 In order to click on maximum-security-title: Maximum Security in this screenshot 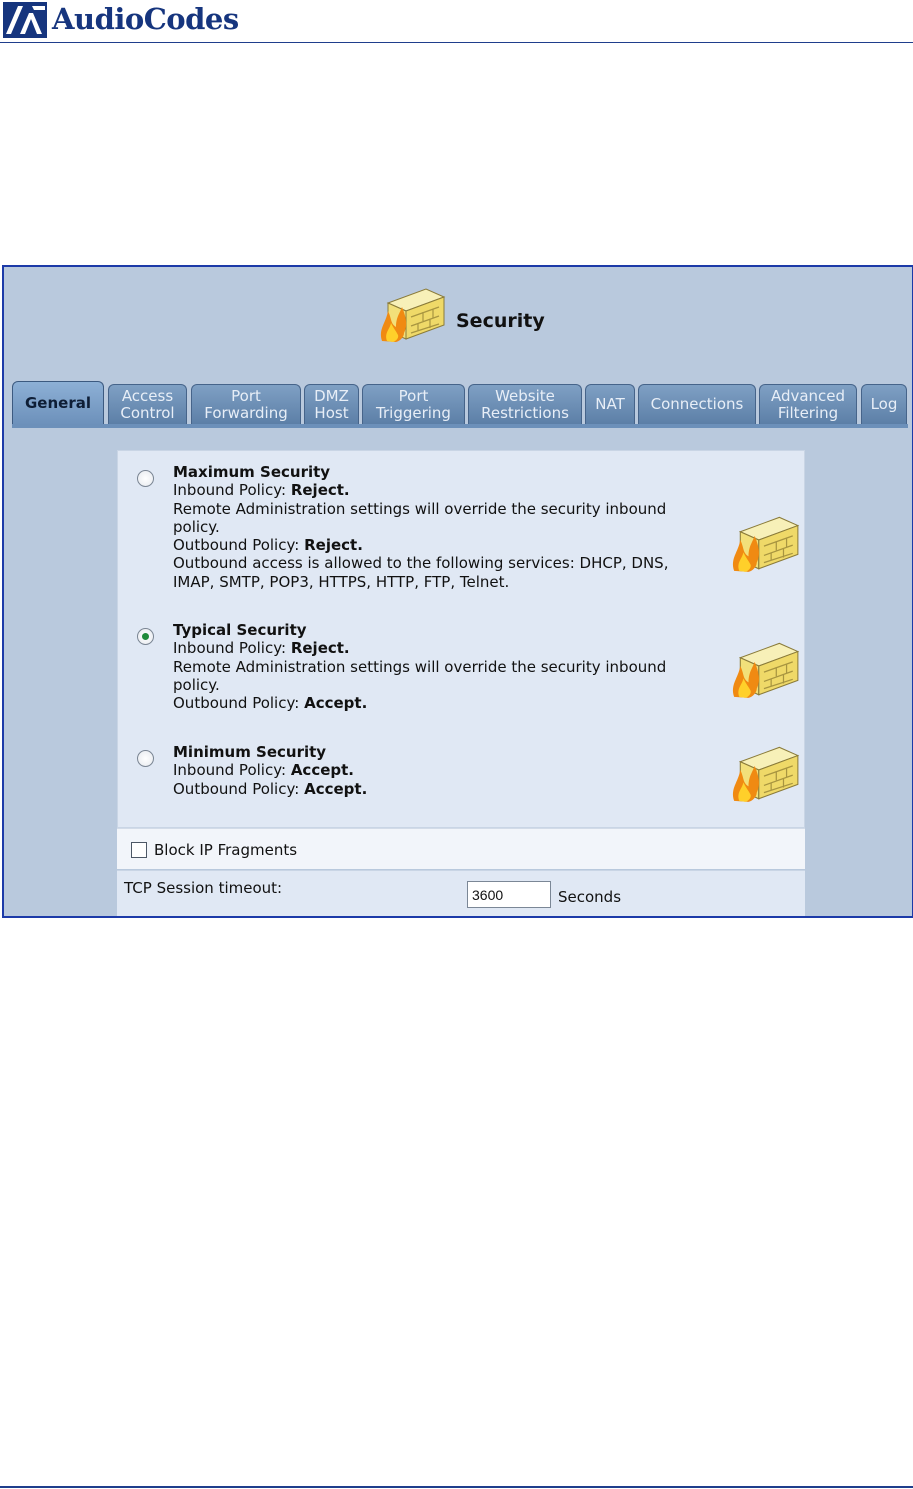, I will do `click(252, 472)`.